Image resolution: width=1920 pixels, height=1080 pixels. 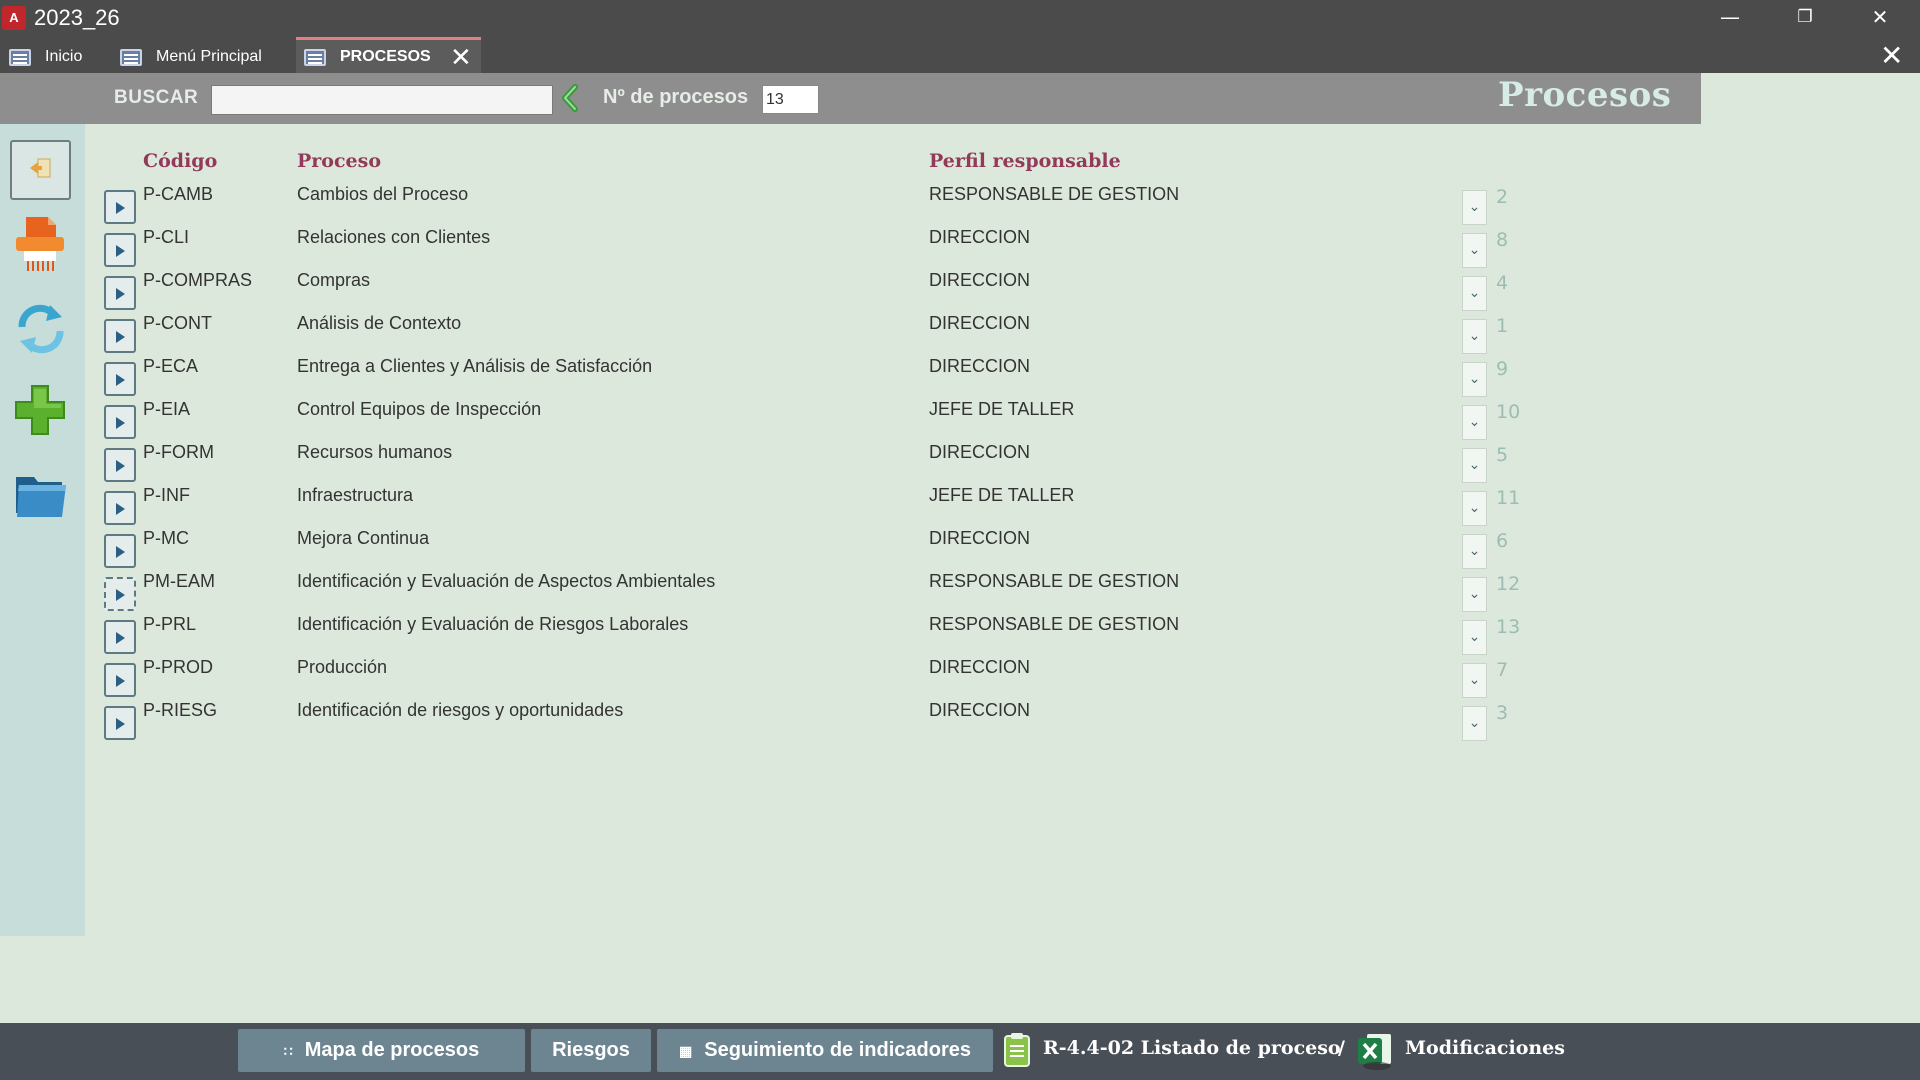 I want to click on tab-label: PROCESOS, so click(x=385, y=56).